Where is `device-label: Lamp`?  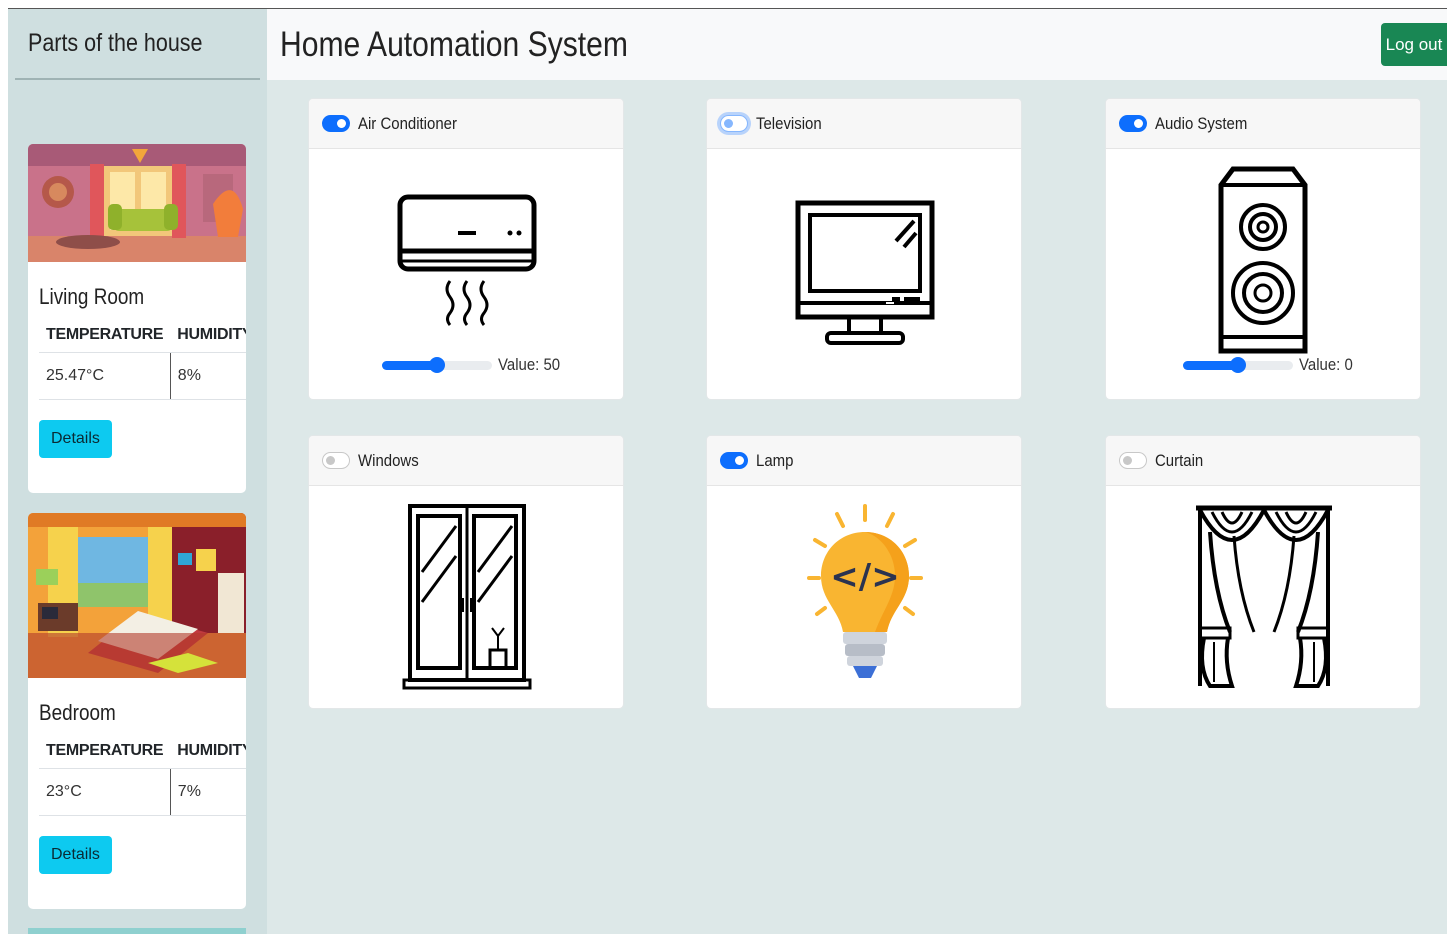 device-label: Lamp is located at coordinates (775, 460).